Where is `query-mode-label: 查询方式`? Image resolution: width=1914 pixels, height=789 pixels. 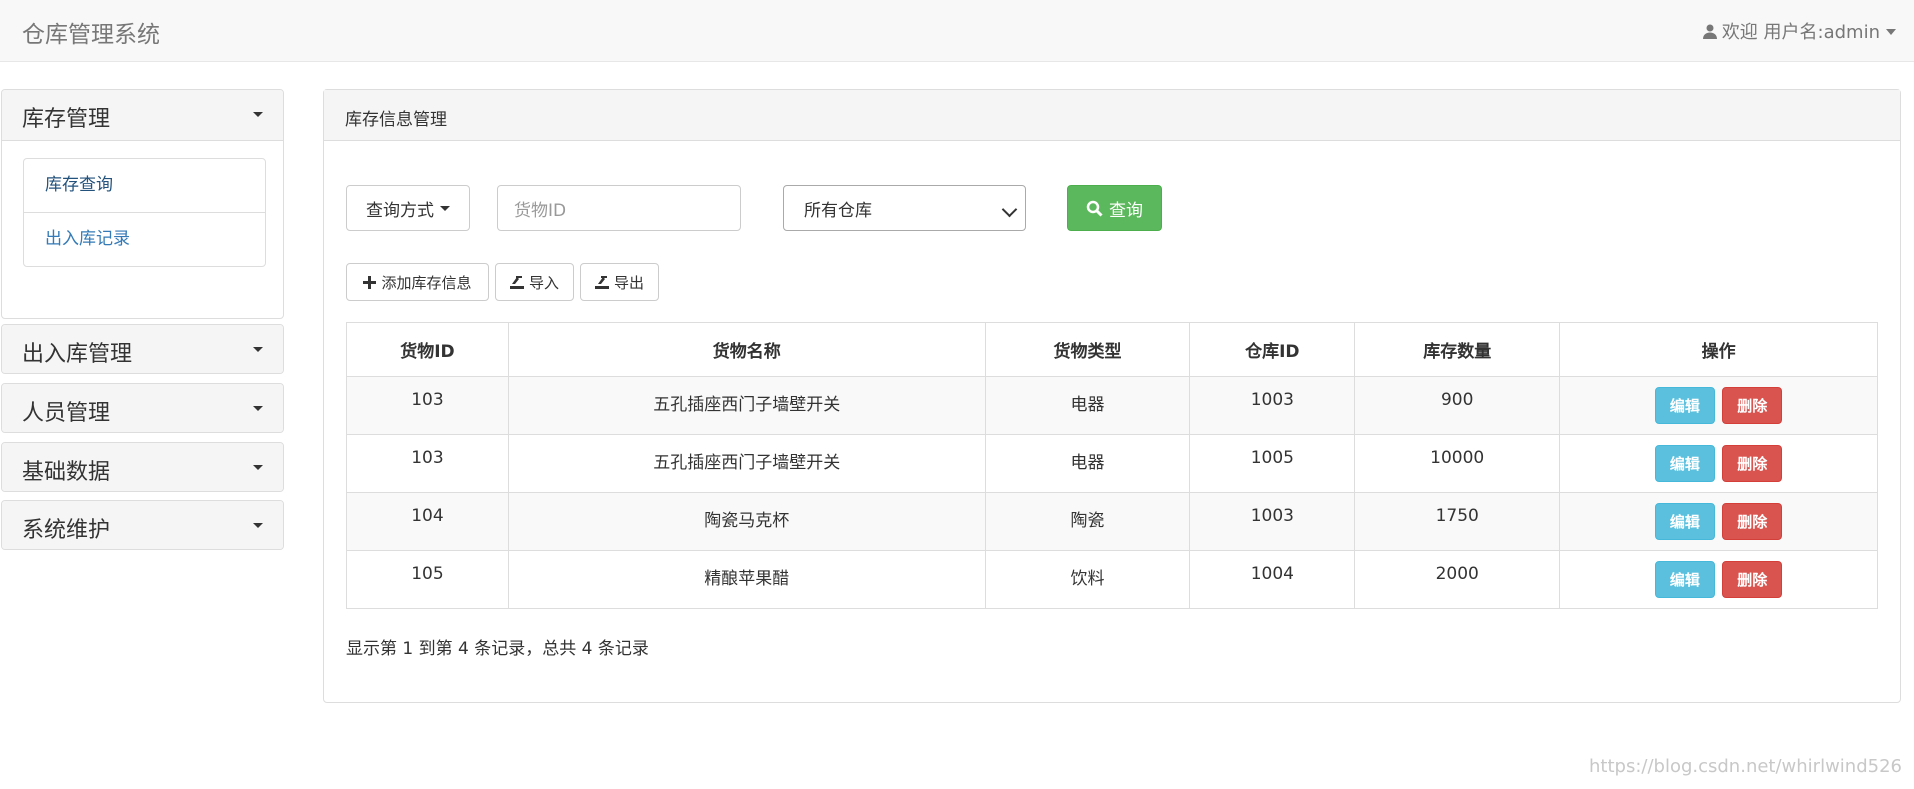 query-mode-label: 查询方式 is located at coordinates (400, 210).